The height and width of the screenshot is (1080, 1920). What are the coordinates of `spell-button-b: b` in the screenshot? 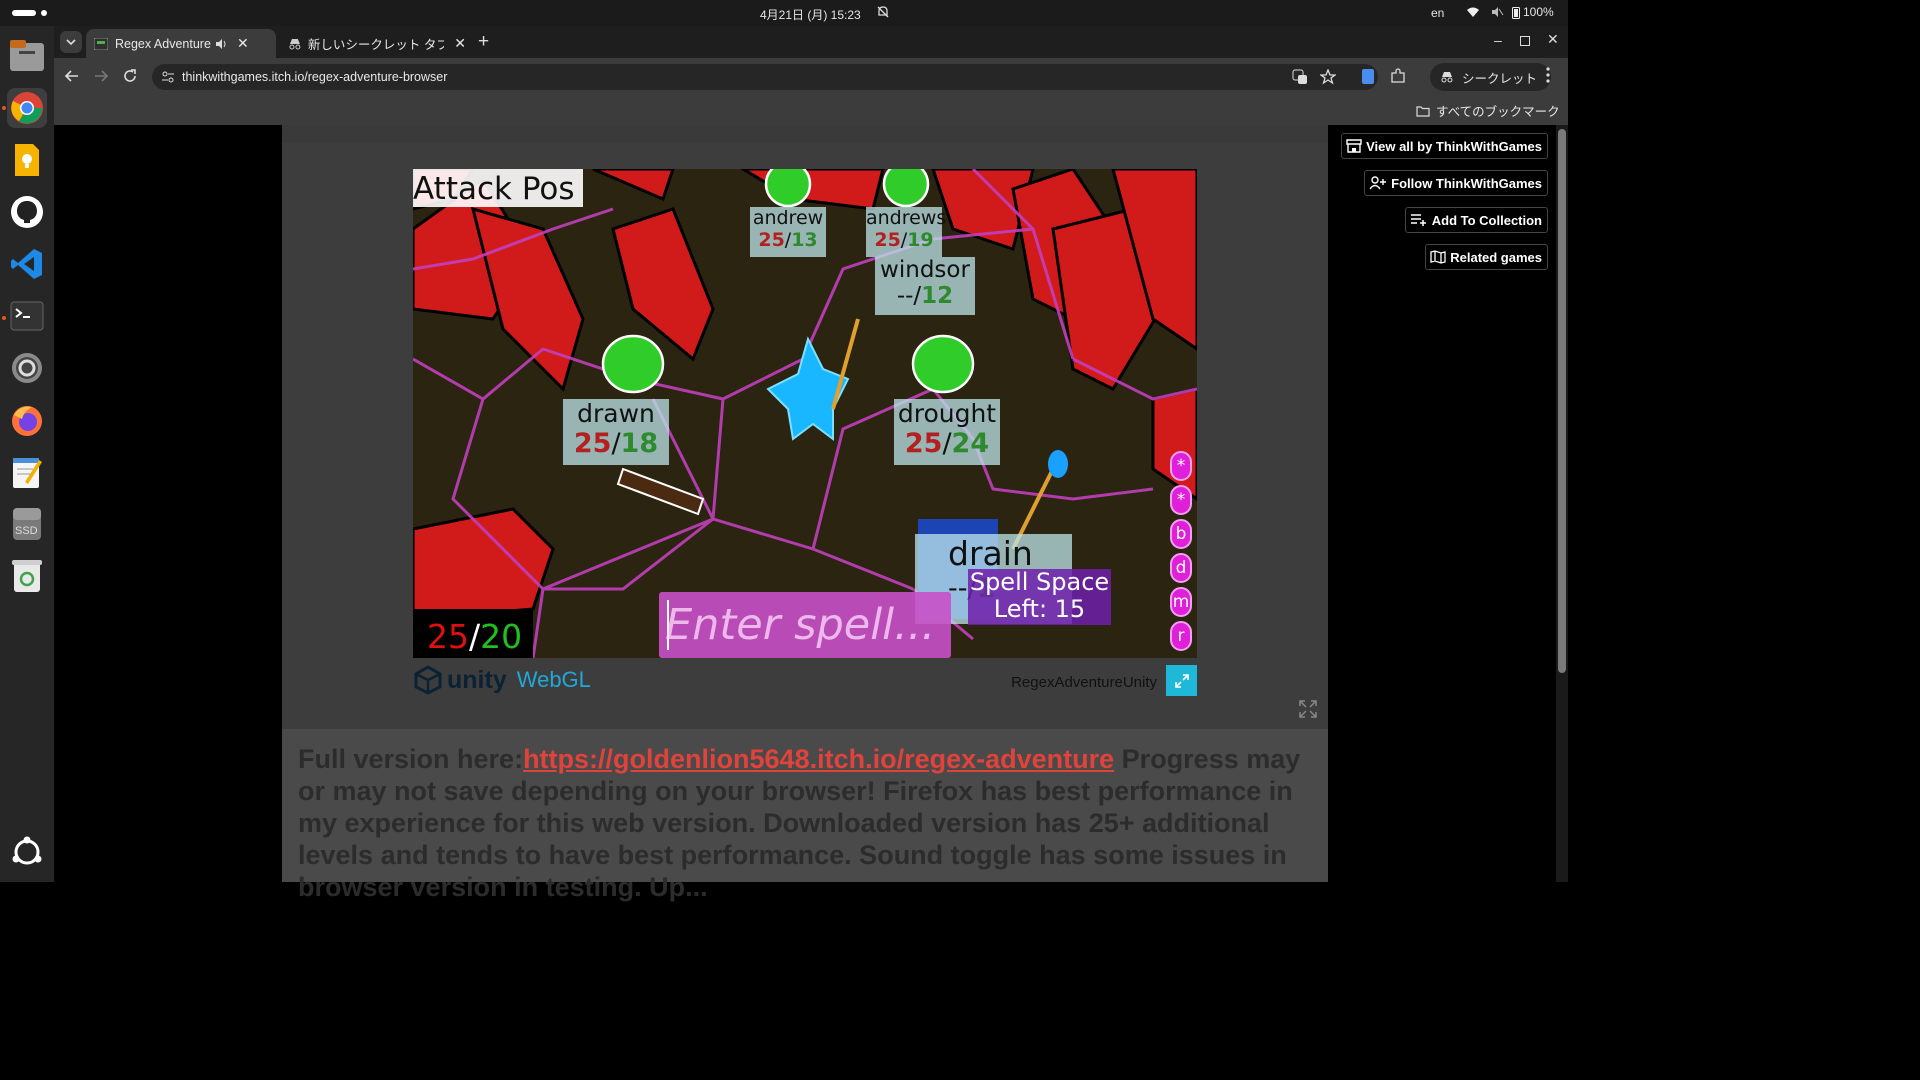 It's located at (1181, 534).